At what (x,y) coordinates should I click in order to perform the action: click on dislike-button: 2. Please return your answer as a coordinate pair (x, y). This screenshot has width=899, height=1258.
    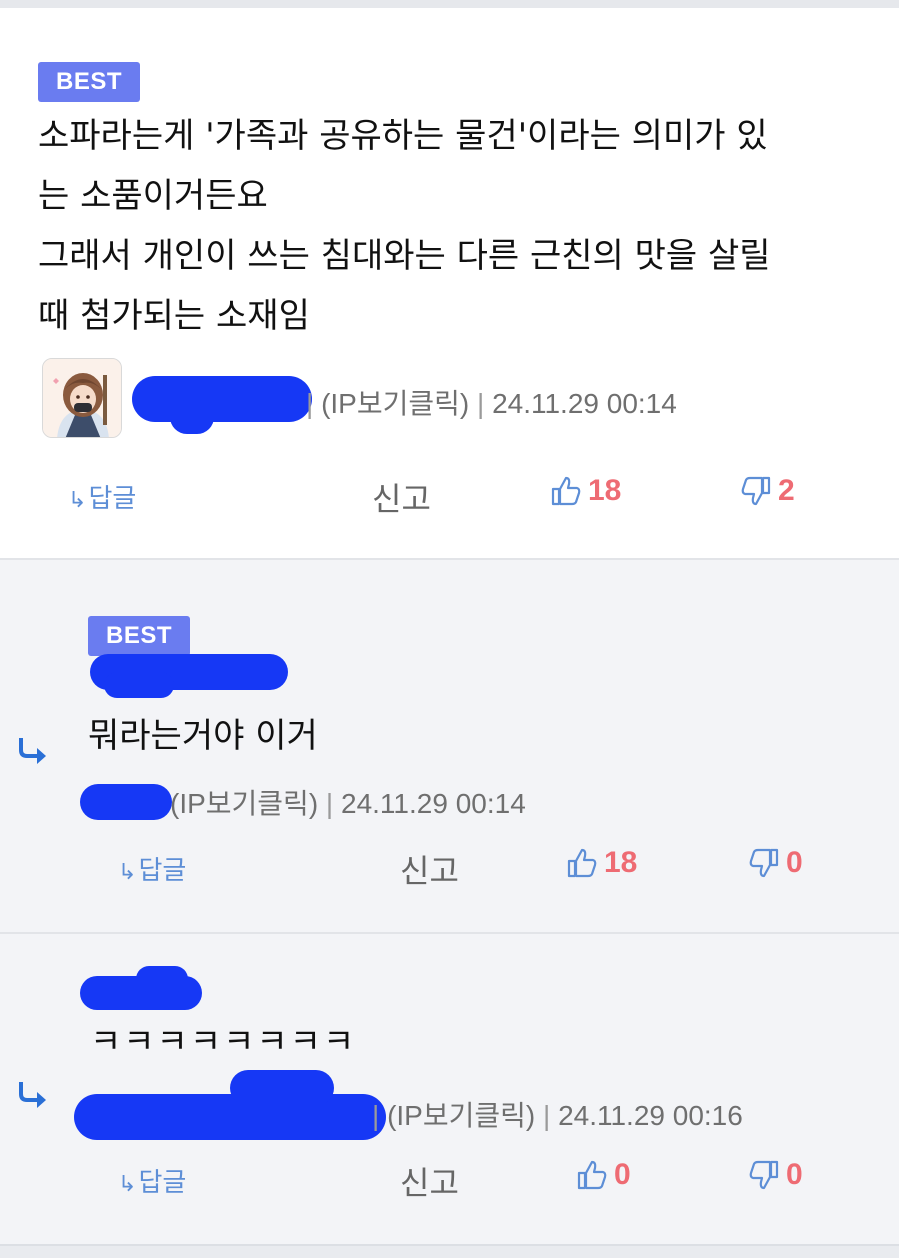
    Looking at the image, I should click on (767, 491).